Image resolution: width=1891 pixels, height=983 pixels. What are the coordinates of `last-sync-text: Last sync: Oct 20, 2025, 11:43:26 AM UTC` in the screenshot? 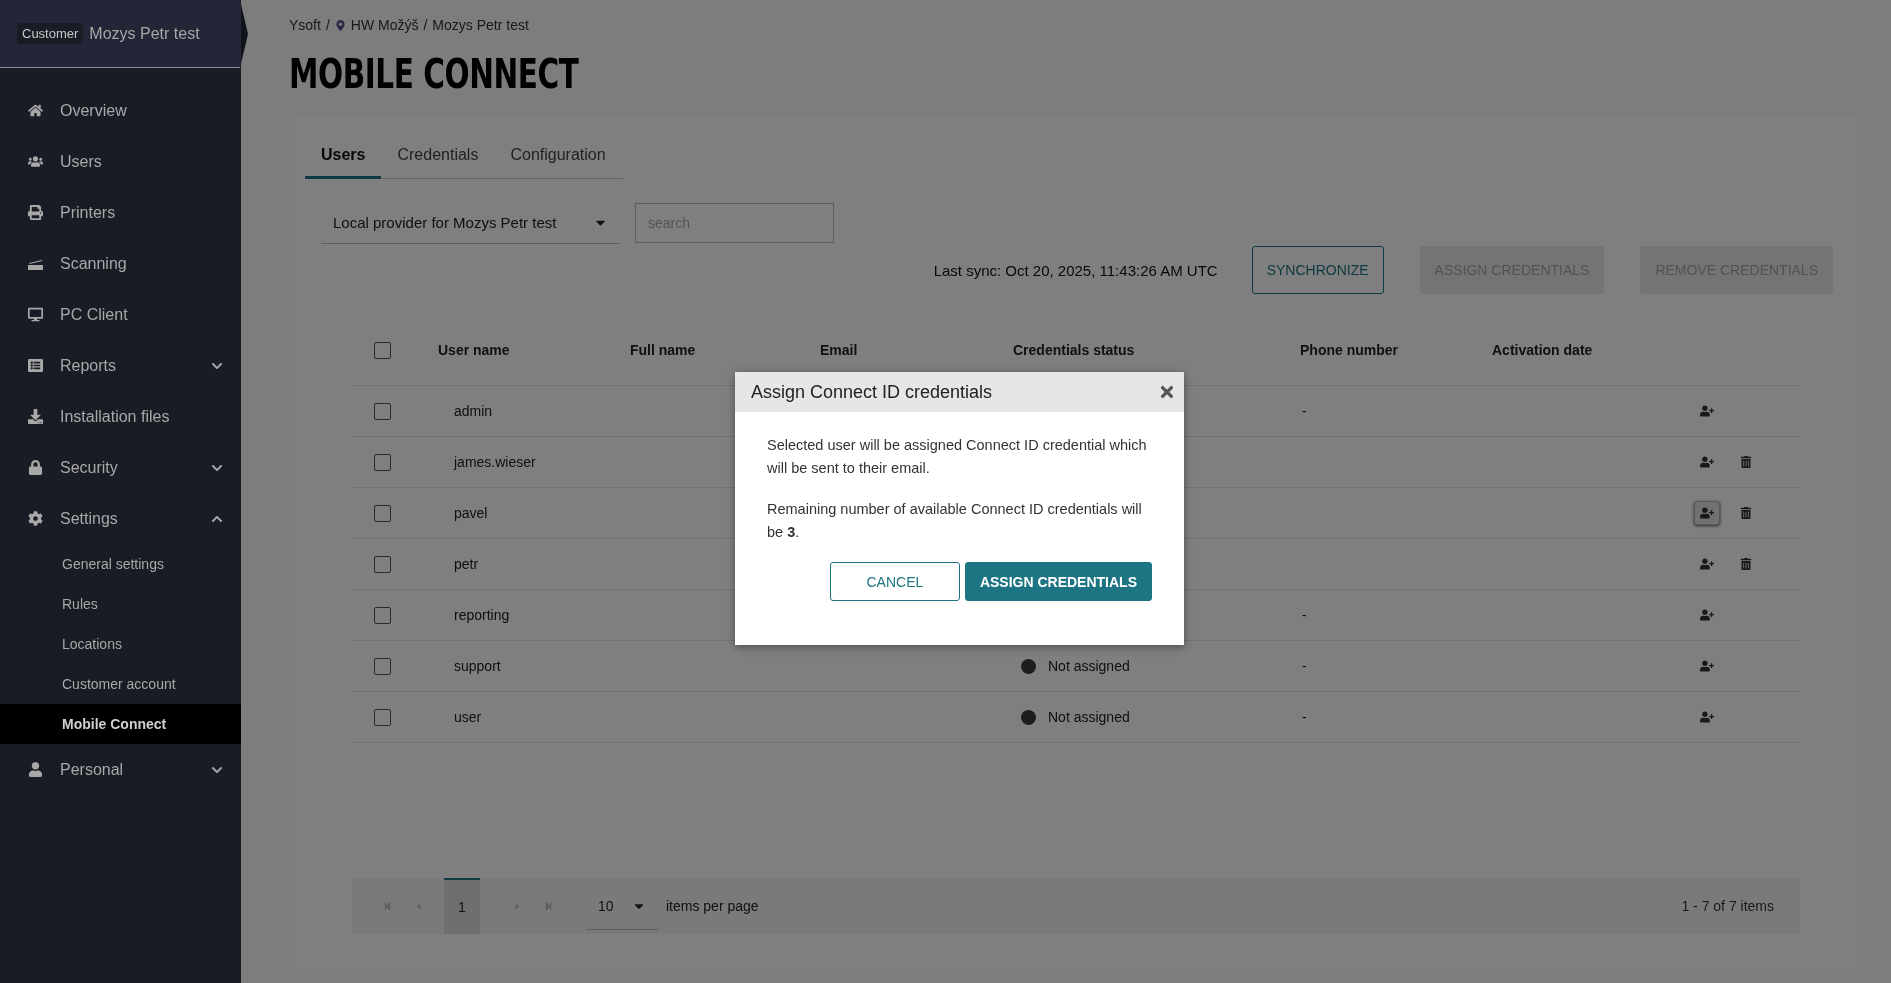 It's located at (1075, 270).